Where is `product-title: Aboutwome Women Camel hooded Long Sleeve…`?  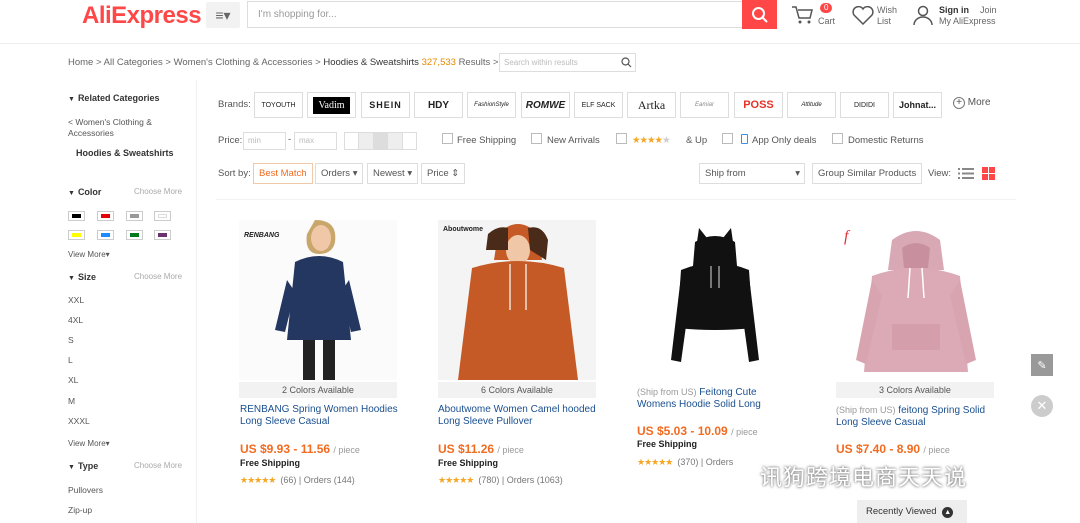 product-title: Aboutwome Women Camel hooded Long Sleeve… is located at coordinates (518, 415).